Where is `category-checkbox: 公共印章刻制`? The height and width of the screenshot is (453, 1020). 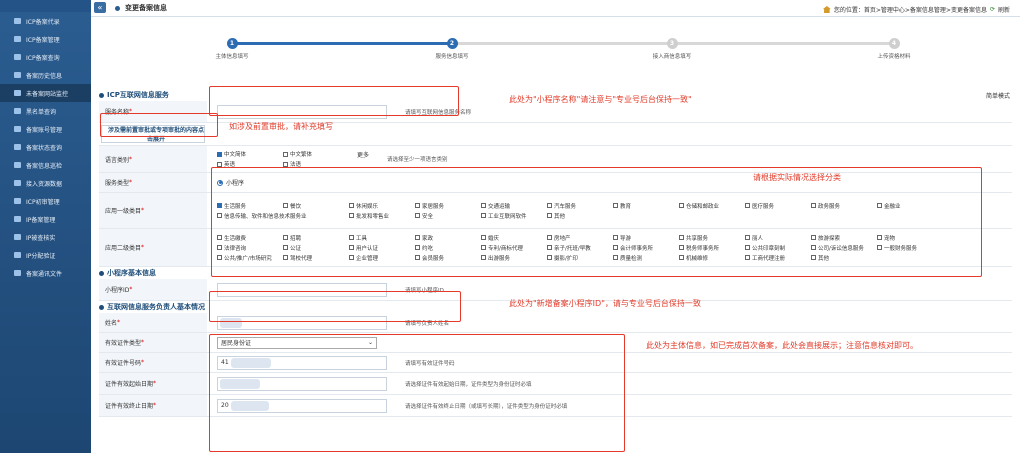 category-checkbox: 公共印章刻制 is located at coordinates (778, 248).